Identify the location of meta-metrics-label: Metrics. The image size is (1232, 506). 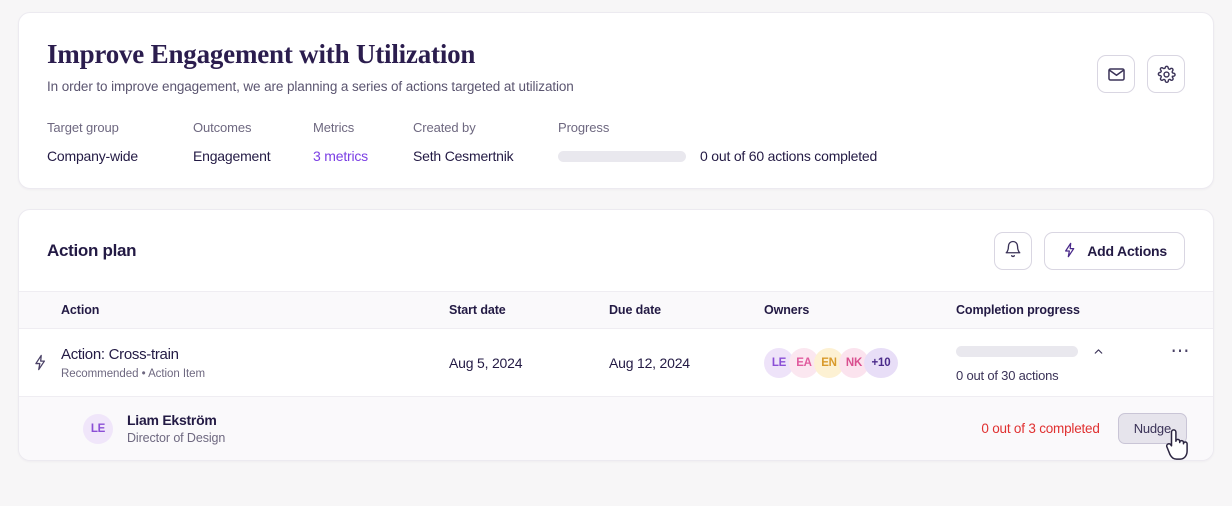
(334, 128).